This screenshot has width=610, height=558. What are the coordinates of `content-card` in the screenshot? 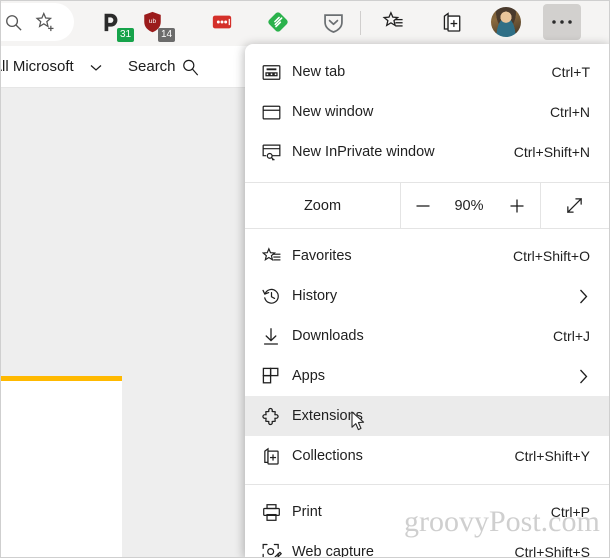 It's located at (61, 467).